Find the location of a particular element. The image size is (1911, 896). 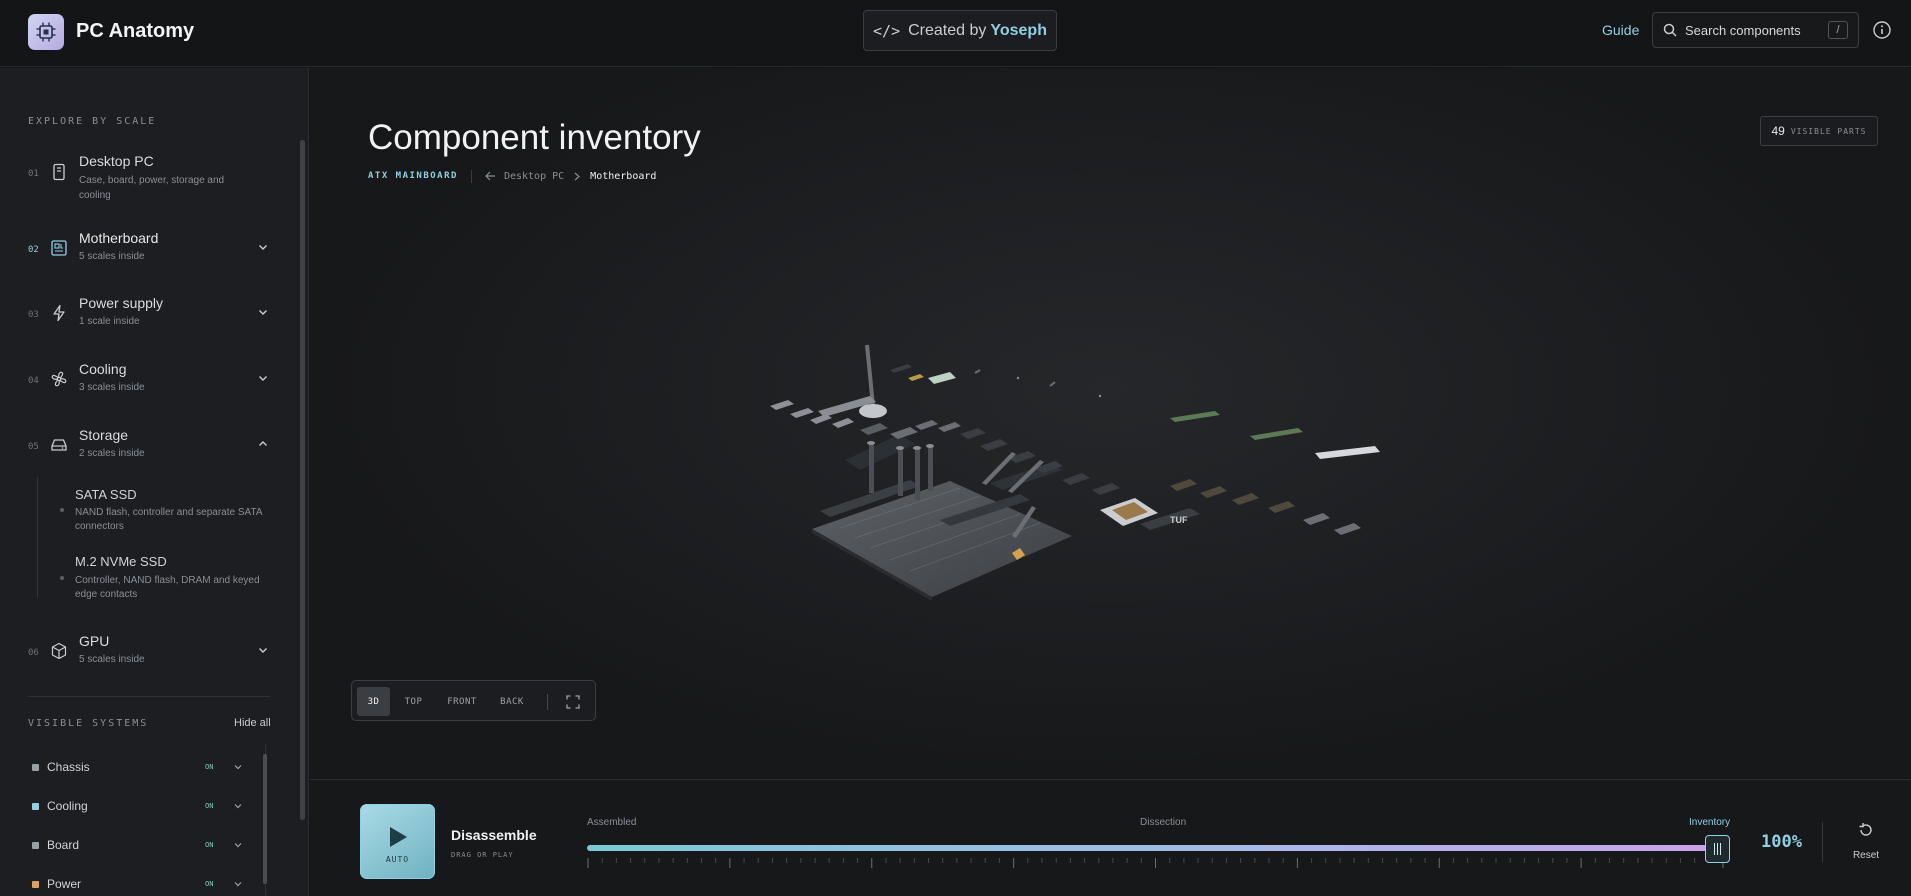

info-icon is located at coordinates (1882, 30).